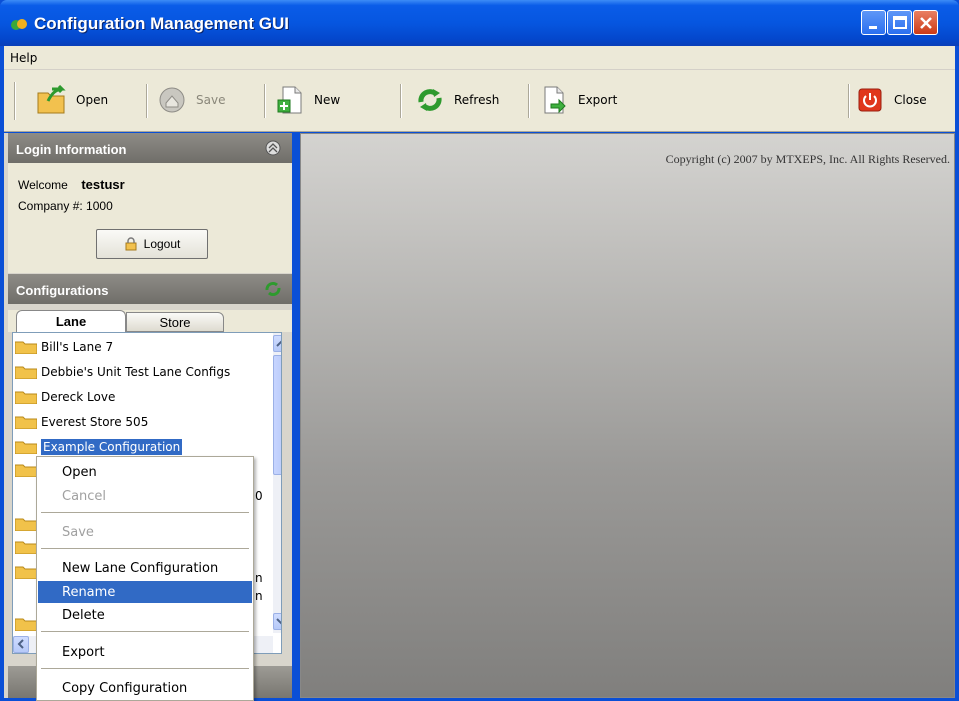  Describe the element at coordinates (145, 568) in the screenshot. I see `menu-new-lane-configuration: New Lane Configuration` at that location.